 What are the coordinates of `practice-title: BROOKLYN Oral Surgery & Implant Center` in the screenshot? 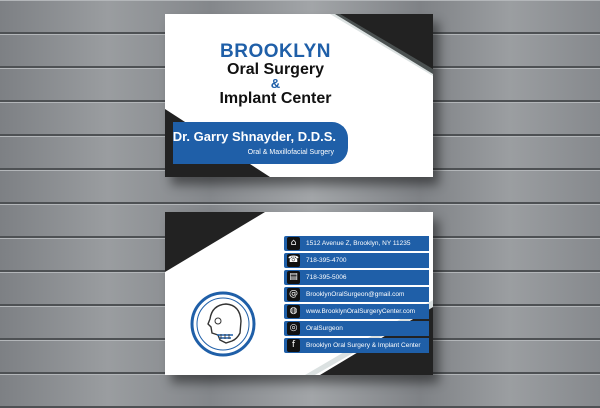 It's located at (275, 74).